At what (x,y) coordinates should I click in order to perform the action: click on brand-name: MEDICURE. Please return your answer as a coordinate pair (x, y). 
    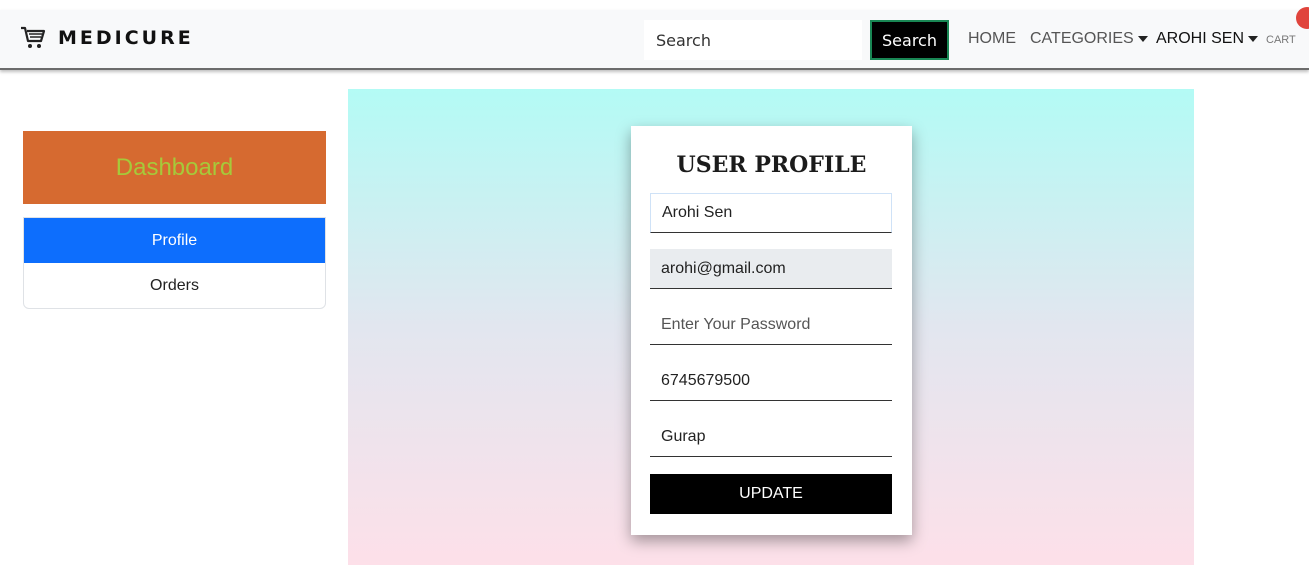
    Looking at the image, I should click on (126, 38).